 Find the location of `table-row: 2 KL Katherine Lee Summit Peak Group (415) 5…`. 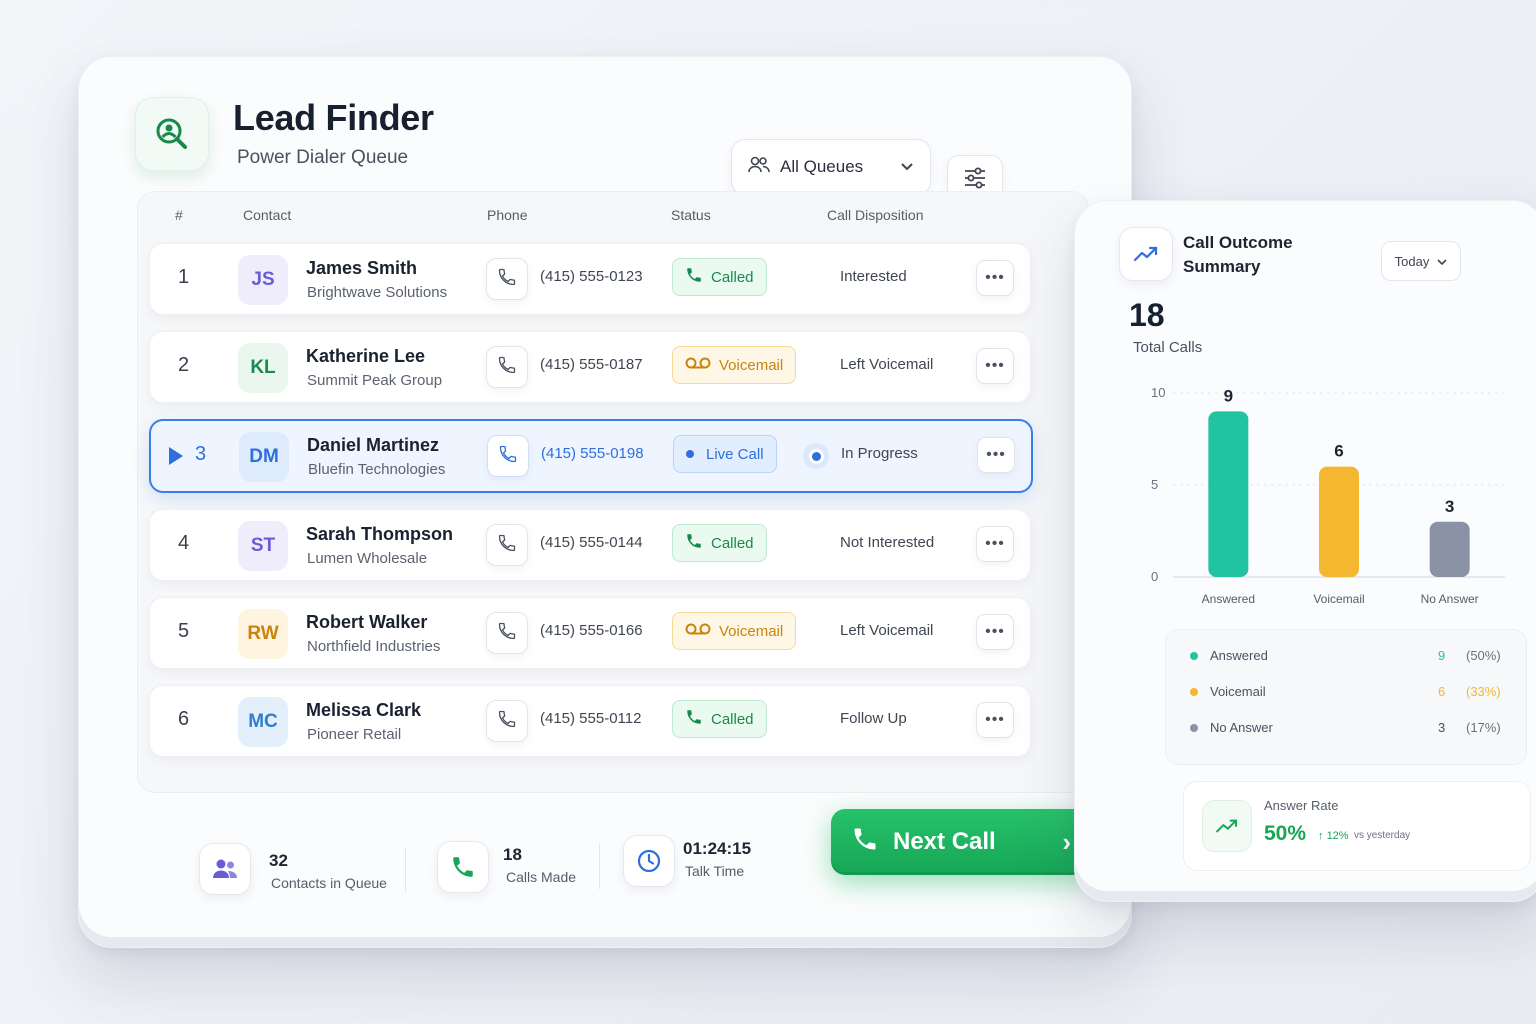

table-row: 2 KL Katherine Lee Summit Peak Group (415) 5… is located at coordinates (590, 367).